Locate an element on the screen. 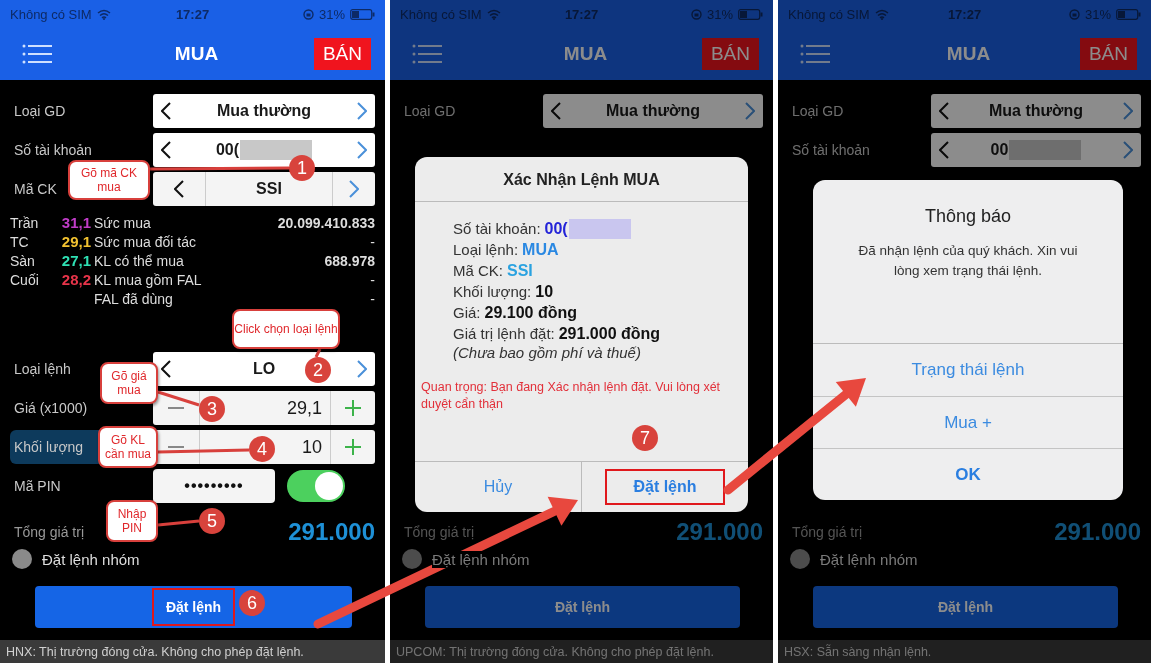 The width and height of the screenshot is (1151, 663). dialog-title: Thông báo is located at coordinates (968, 216).